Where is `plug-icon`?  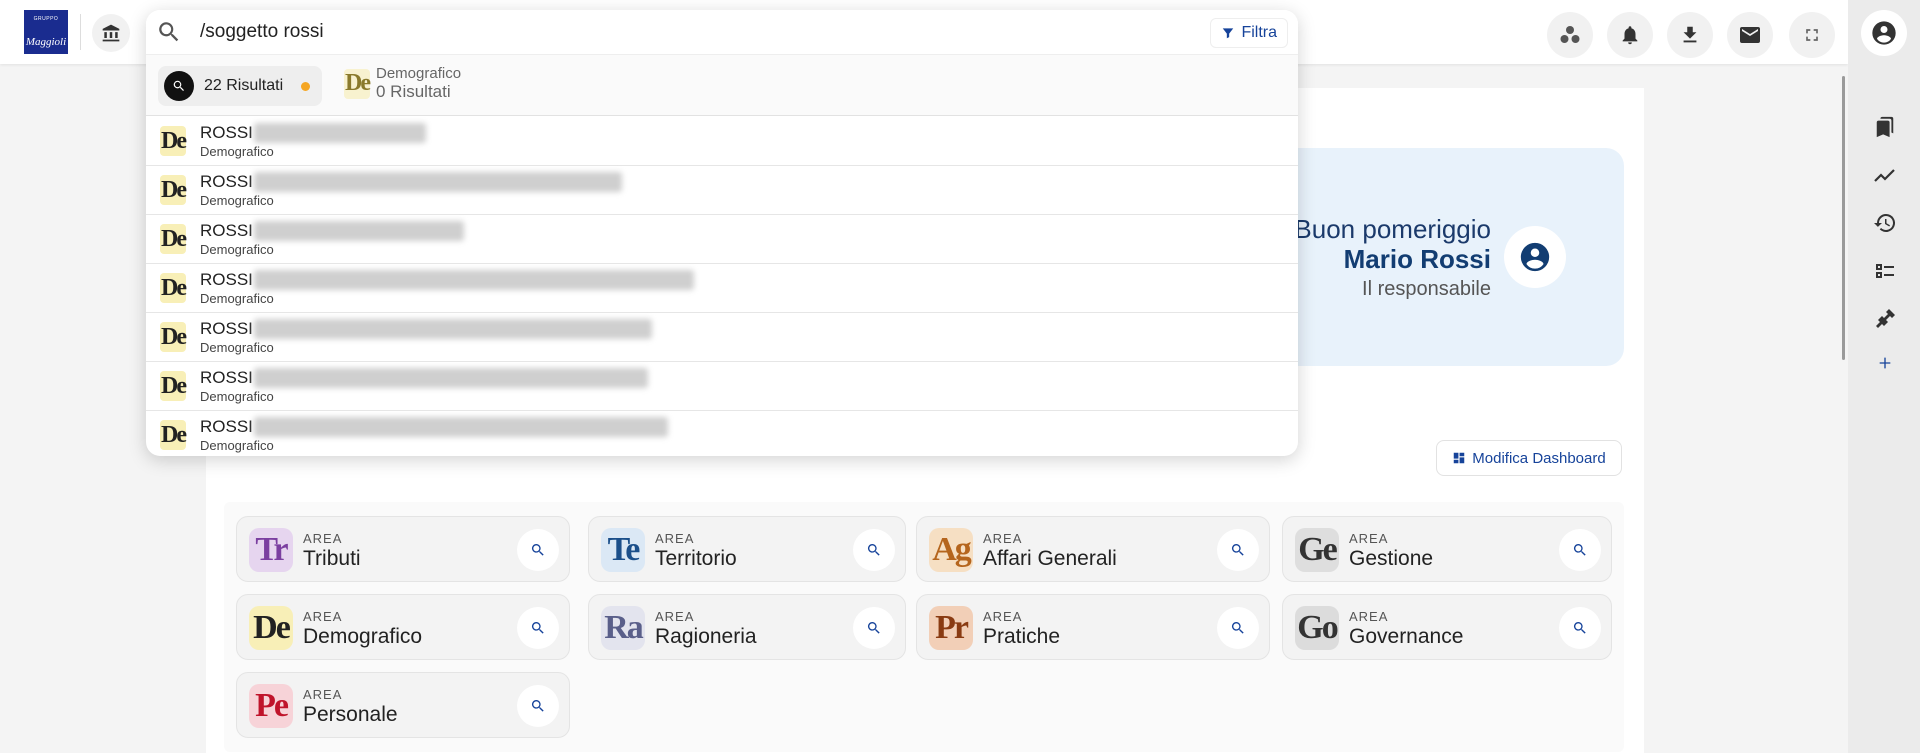
plug-icon is located at coordinates (1885, 318).